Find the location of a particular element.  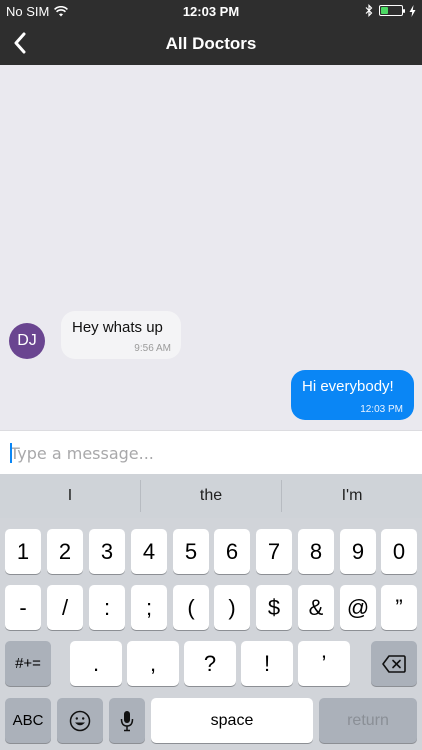

outgoing-message-time: 12:03 PM is located at coordinates (381, 409).